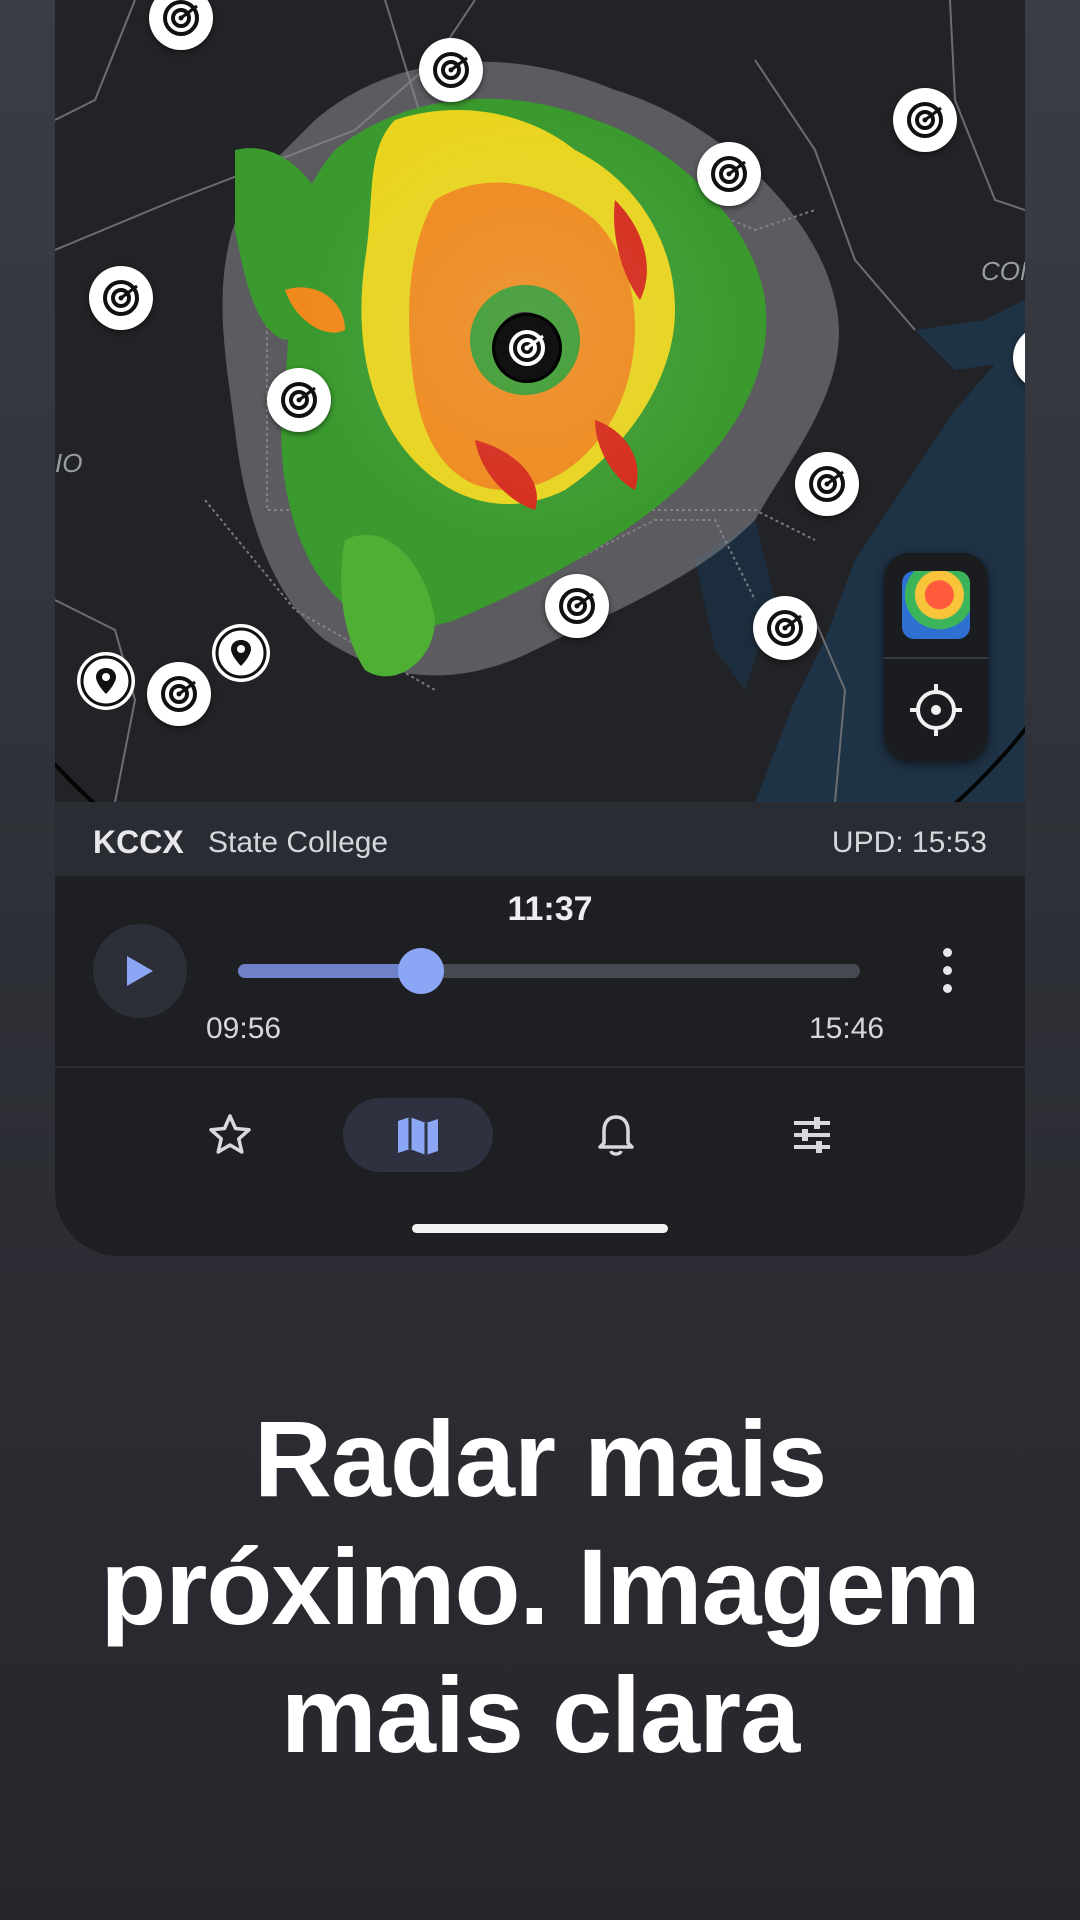  What do you see at coordinates (540, 1714) in the screenshot?
I see `headline-line: mais clara` at bounding box center [540, 1714].